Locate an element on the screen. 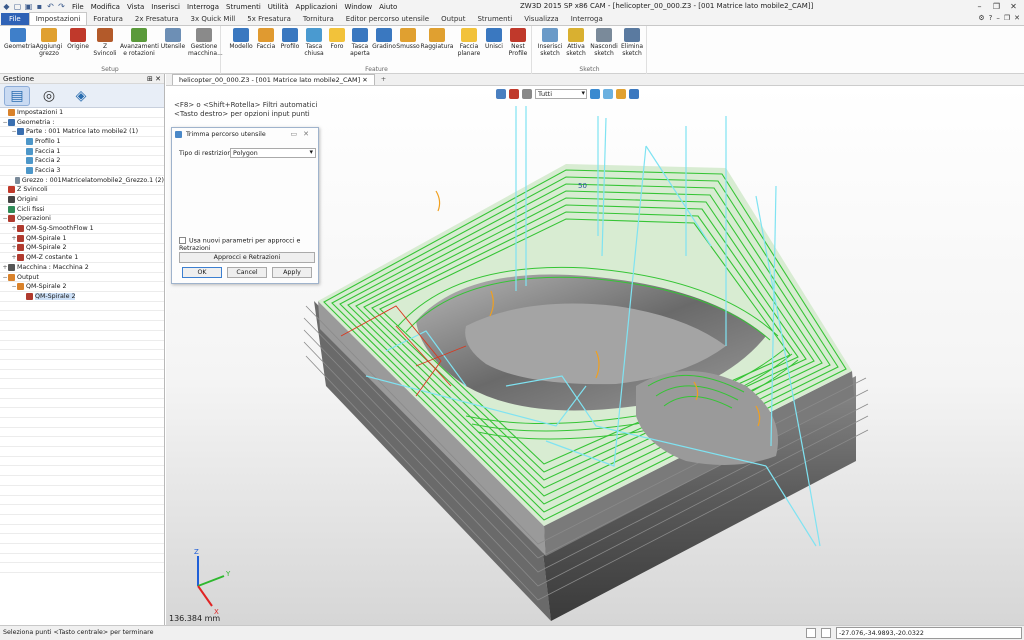 The image size is (1024, 640). avanzamenti-button: Avanzamenti e rotazioni is located at coordinates (139, 42).